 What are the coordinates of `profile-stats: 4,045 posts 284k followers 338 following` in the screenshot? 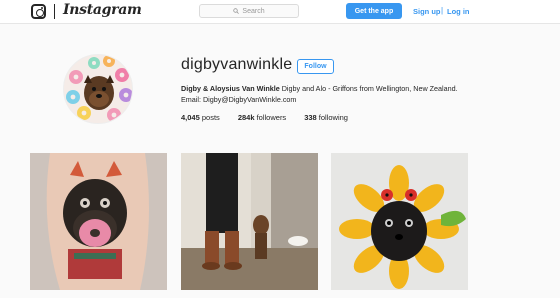 It's located at (273, 117).